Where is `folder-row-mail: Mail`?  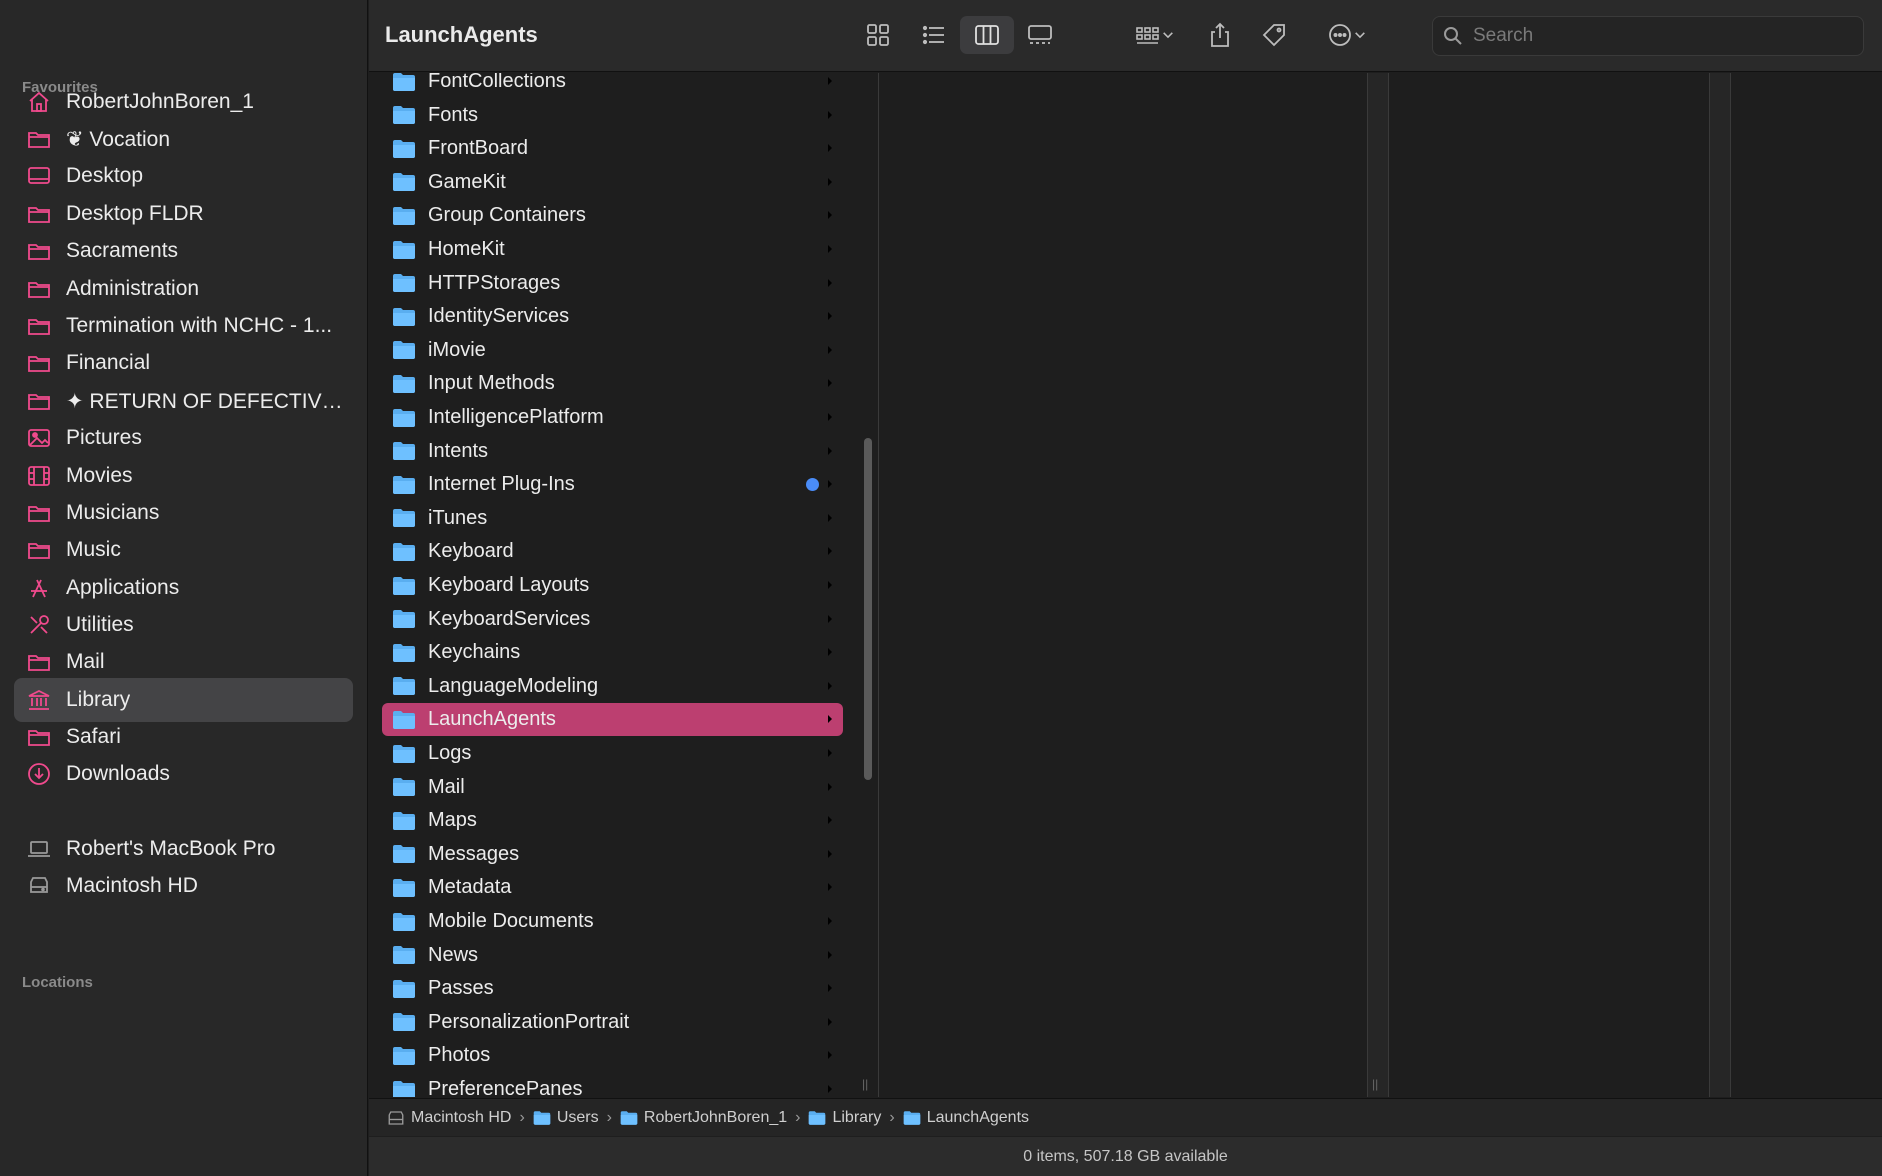
folder-row-mail: Mail is located at coordinates (612, 787).